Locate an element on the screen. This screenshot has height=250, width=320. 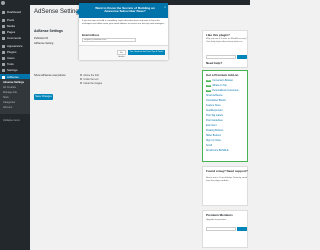
plugin-icon is located at coordinates (3, 52).